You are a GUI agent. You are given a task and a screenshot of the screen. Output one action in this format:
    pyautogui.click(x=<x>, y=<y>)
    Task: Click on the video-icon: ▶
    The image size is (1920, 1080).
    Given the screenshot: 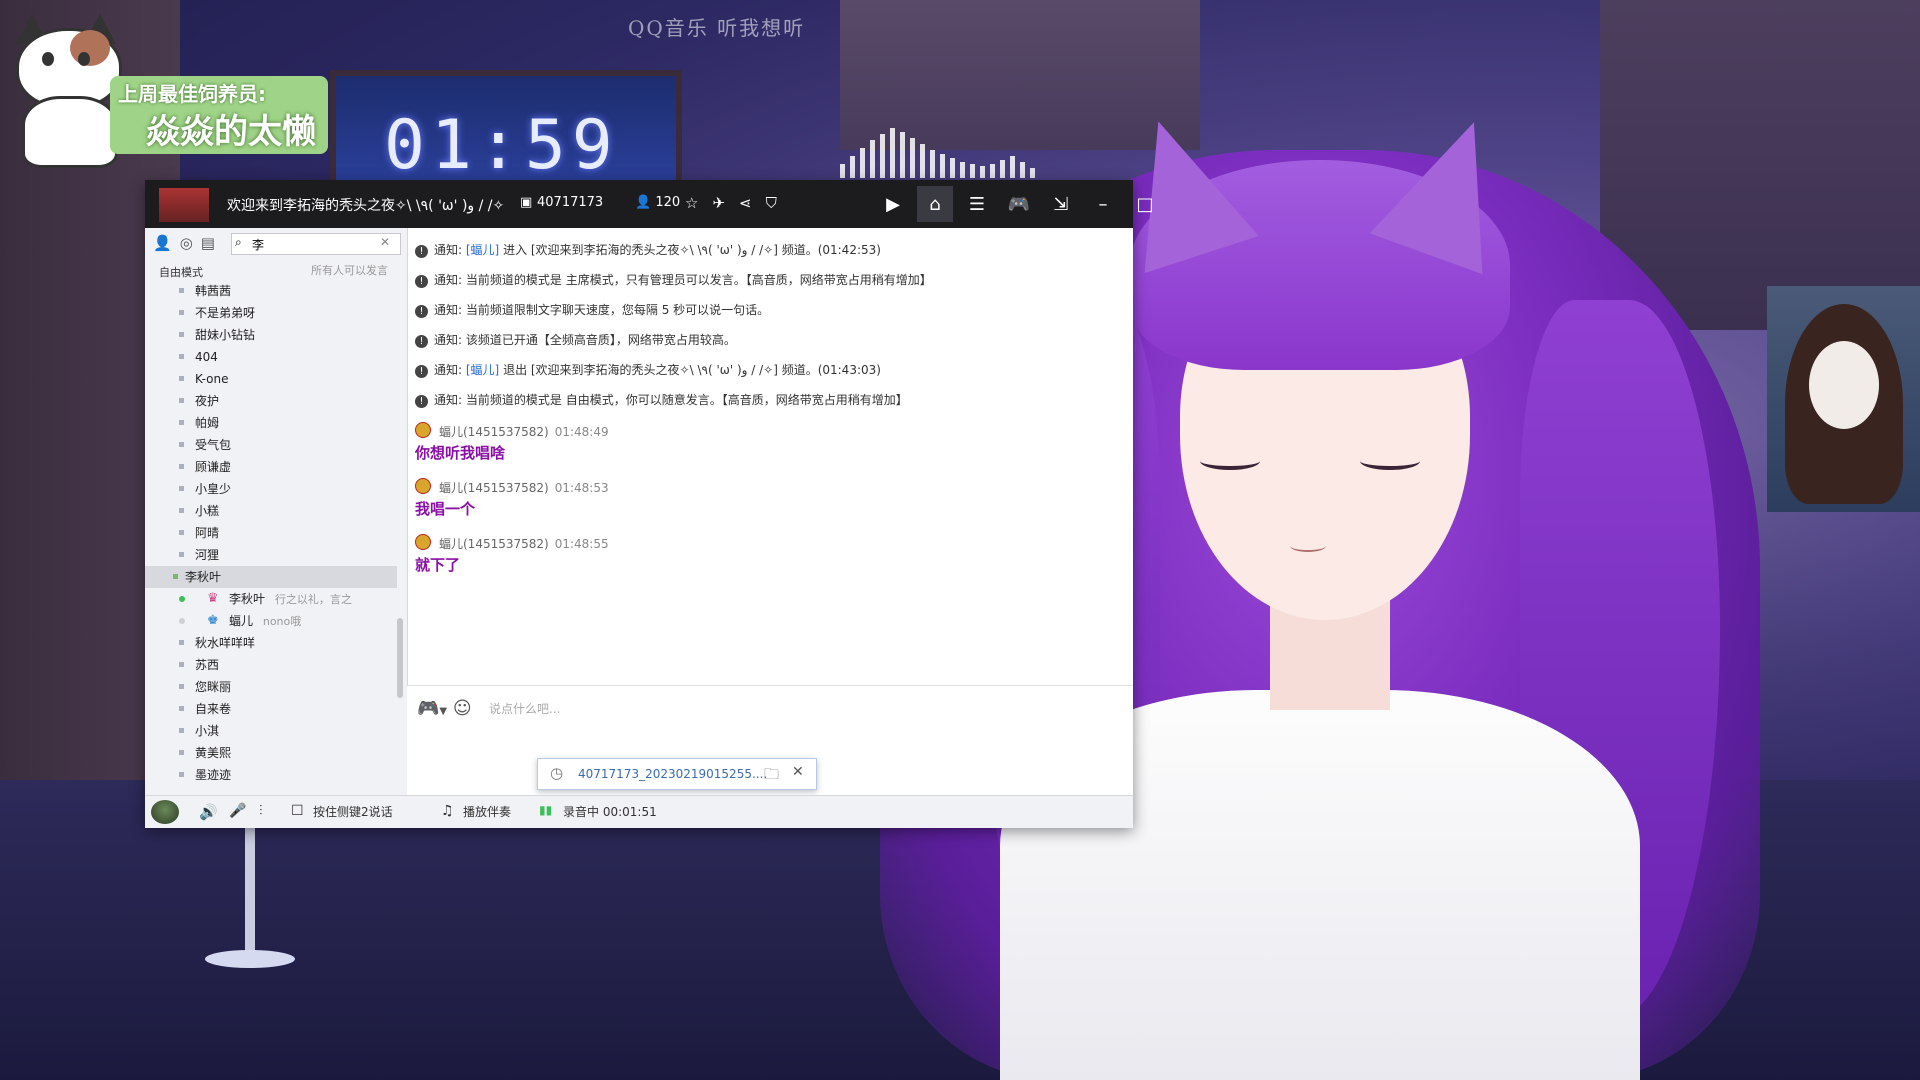 What is the action you would take?
    pyautogui.click(x=893, y=204)
    